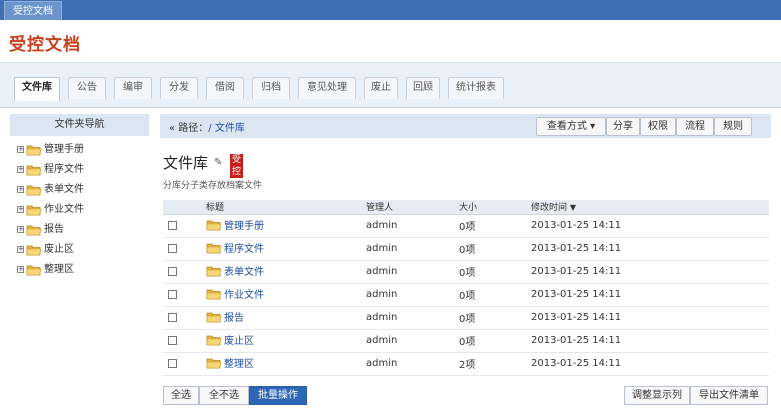  What do you see at coordinates (476, 88) in the screenshot?
I see `tab-9: 统计报表` at bounding box center [476, 88].